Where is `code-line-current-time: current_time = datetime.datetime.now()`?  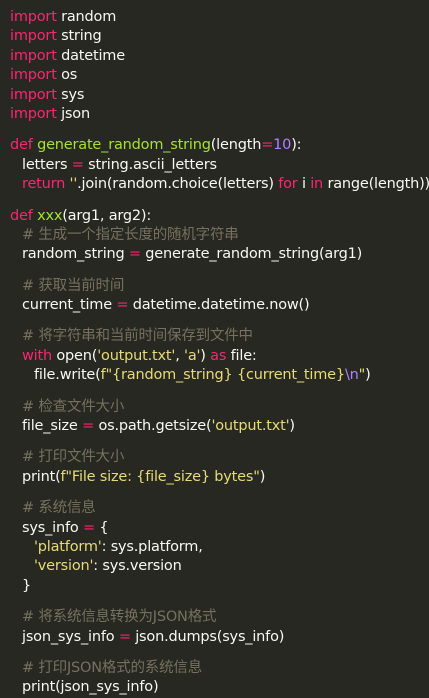
code-line-current-time: current_time = datetime.datetime.now() is located at coordinates (219, 305).